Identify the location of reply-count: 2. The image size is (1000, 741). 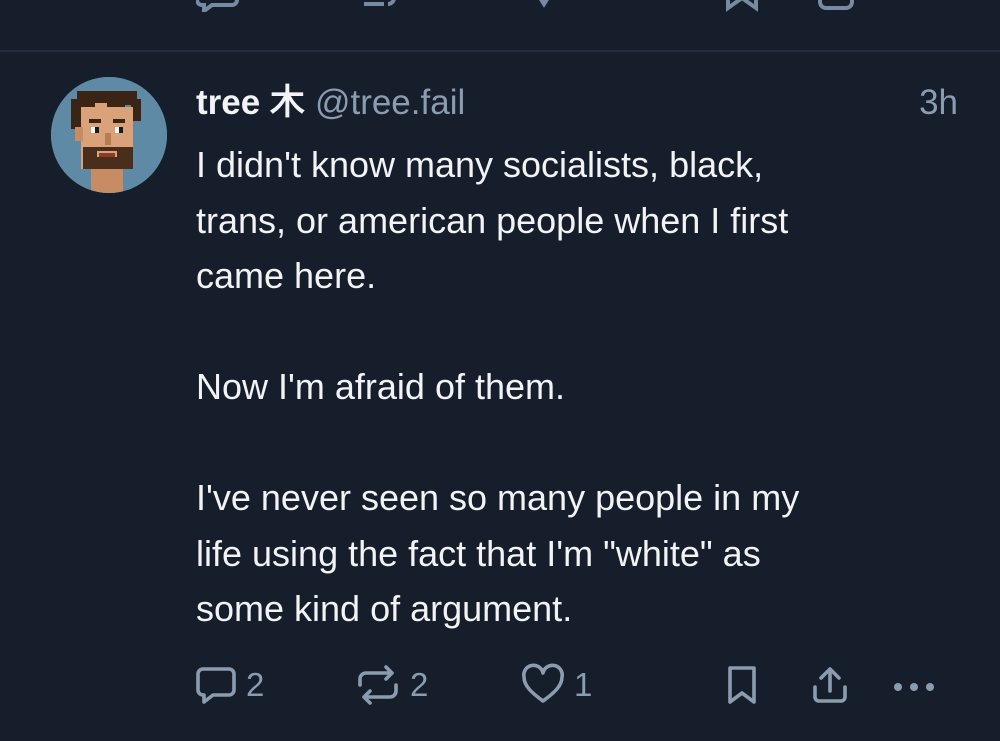
(255, 684).